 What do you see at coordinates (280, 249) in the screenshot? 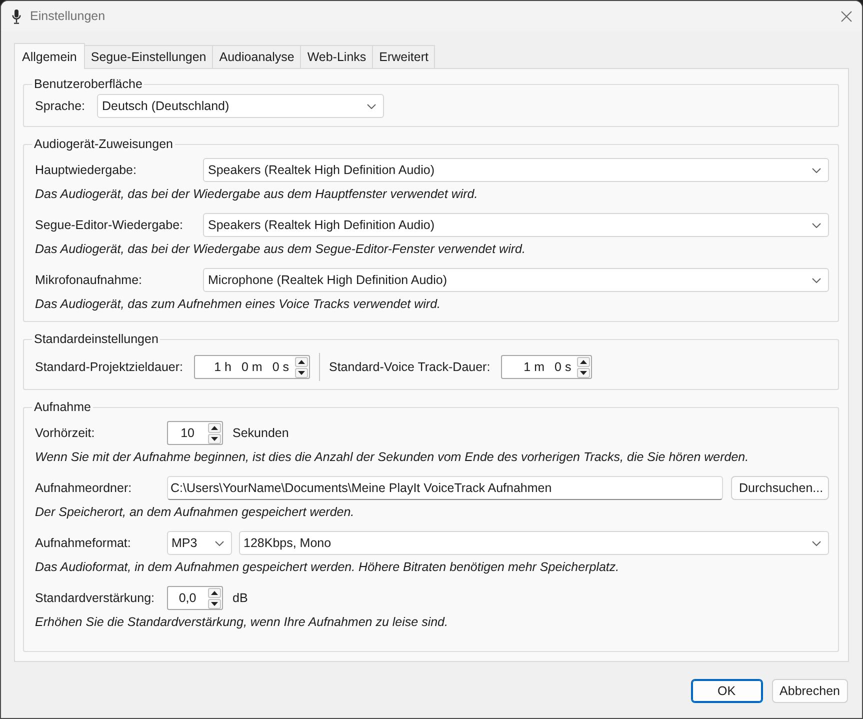
I see `help-text: Das Audiogerät, das bei der Wiedergabe aus dem Segue-Editor-Fenster verwendet wird.` at bounding box center [280, 249].